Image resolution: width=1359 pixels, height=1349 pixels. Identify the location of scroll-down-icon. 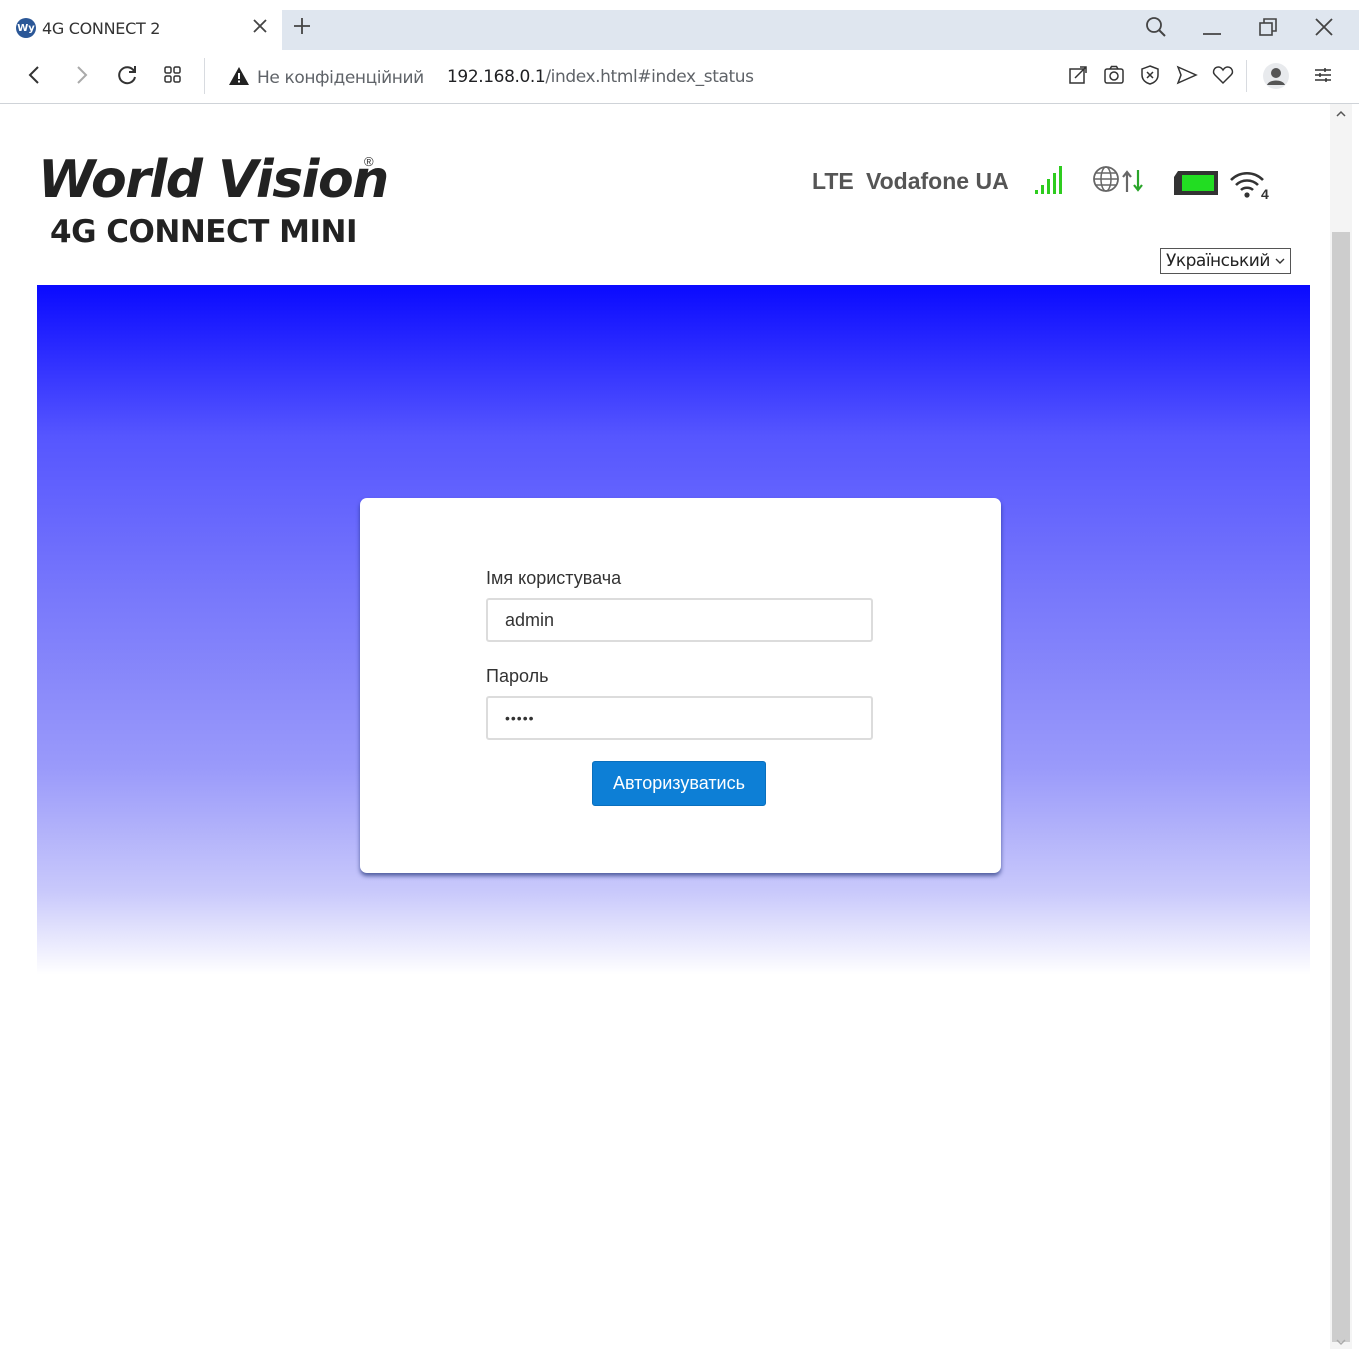
(1341, 1342).